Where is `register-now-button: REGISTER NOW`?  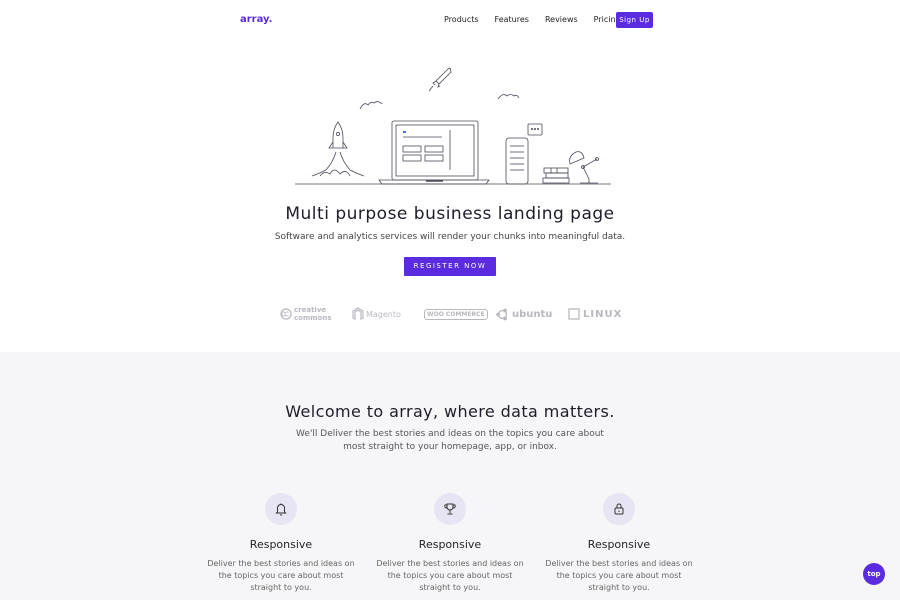 register-now-button: REGISTER NOW is located at coordinates (450, 266).